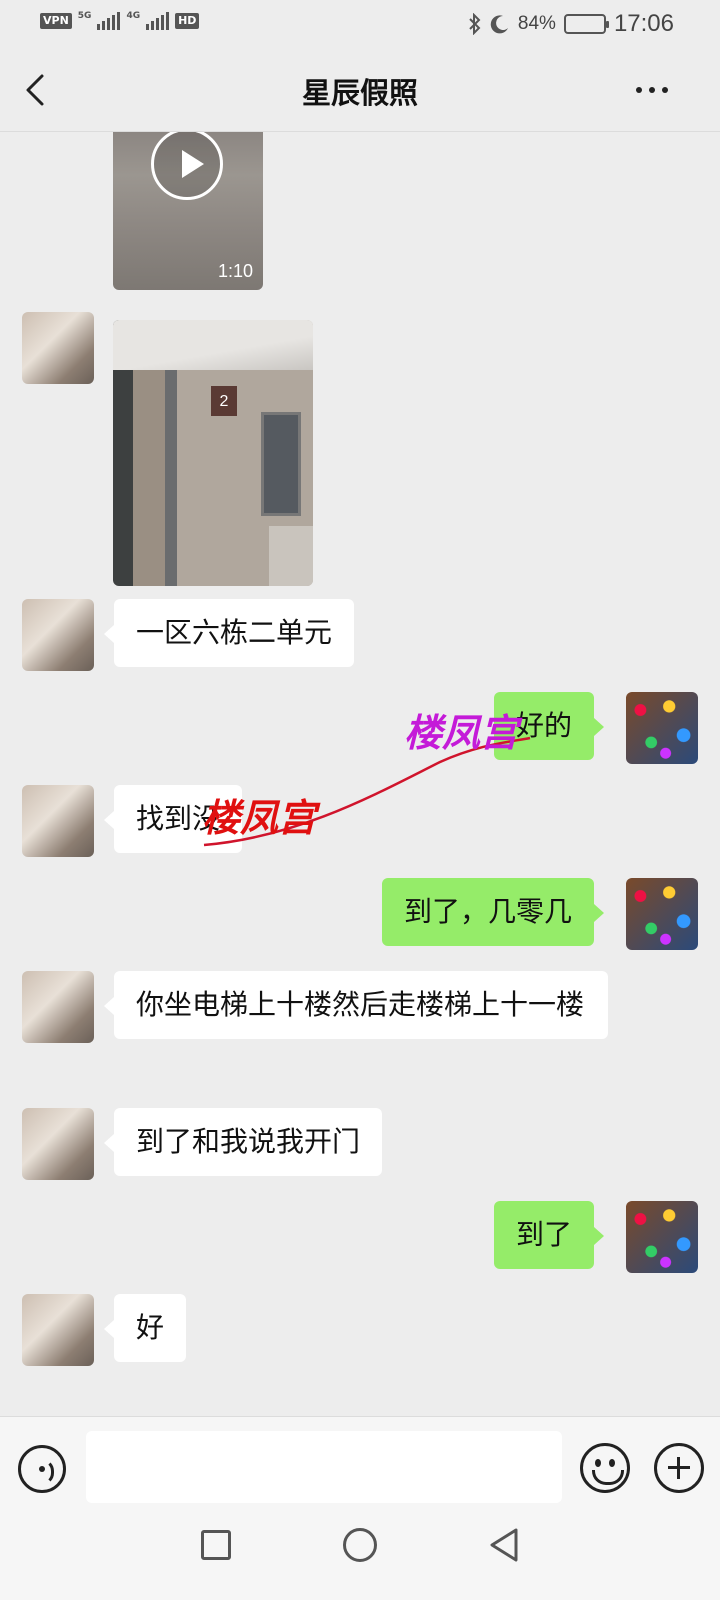 The width and height of the screenshot is (720, 1600). I want to click on emoji-icon, so click(605, 1468).